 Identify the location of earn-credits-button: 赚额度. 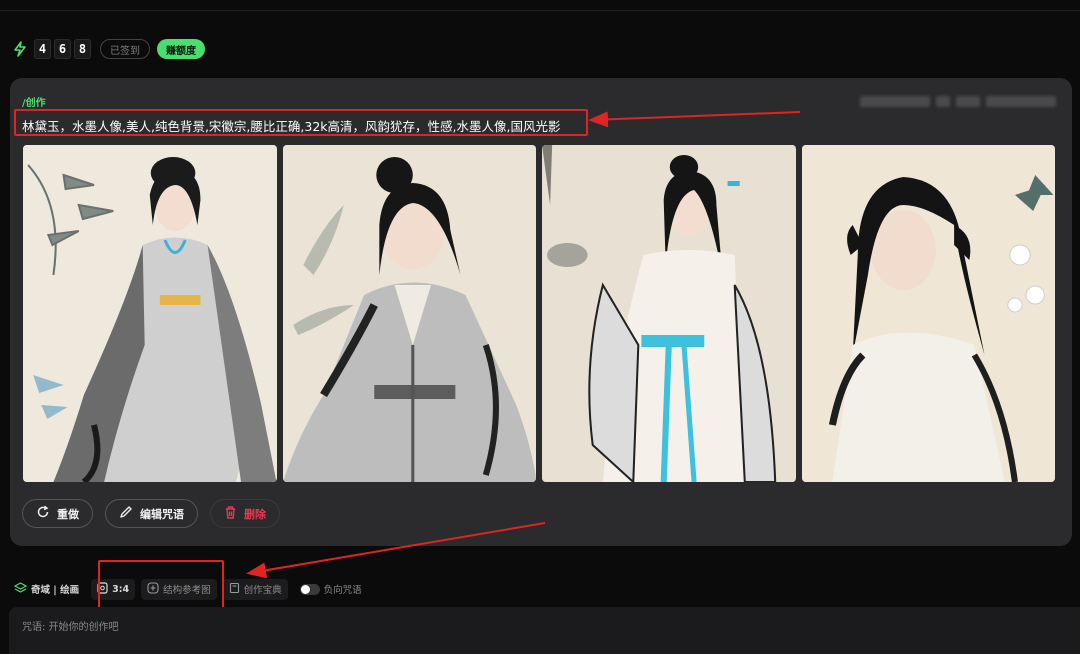
(181, 49).